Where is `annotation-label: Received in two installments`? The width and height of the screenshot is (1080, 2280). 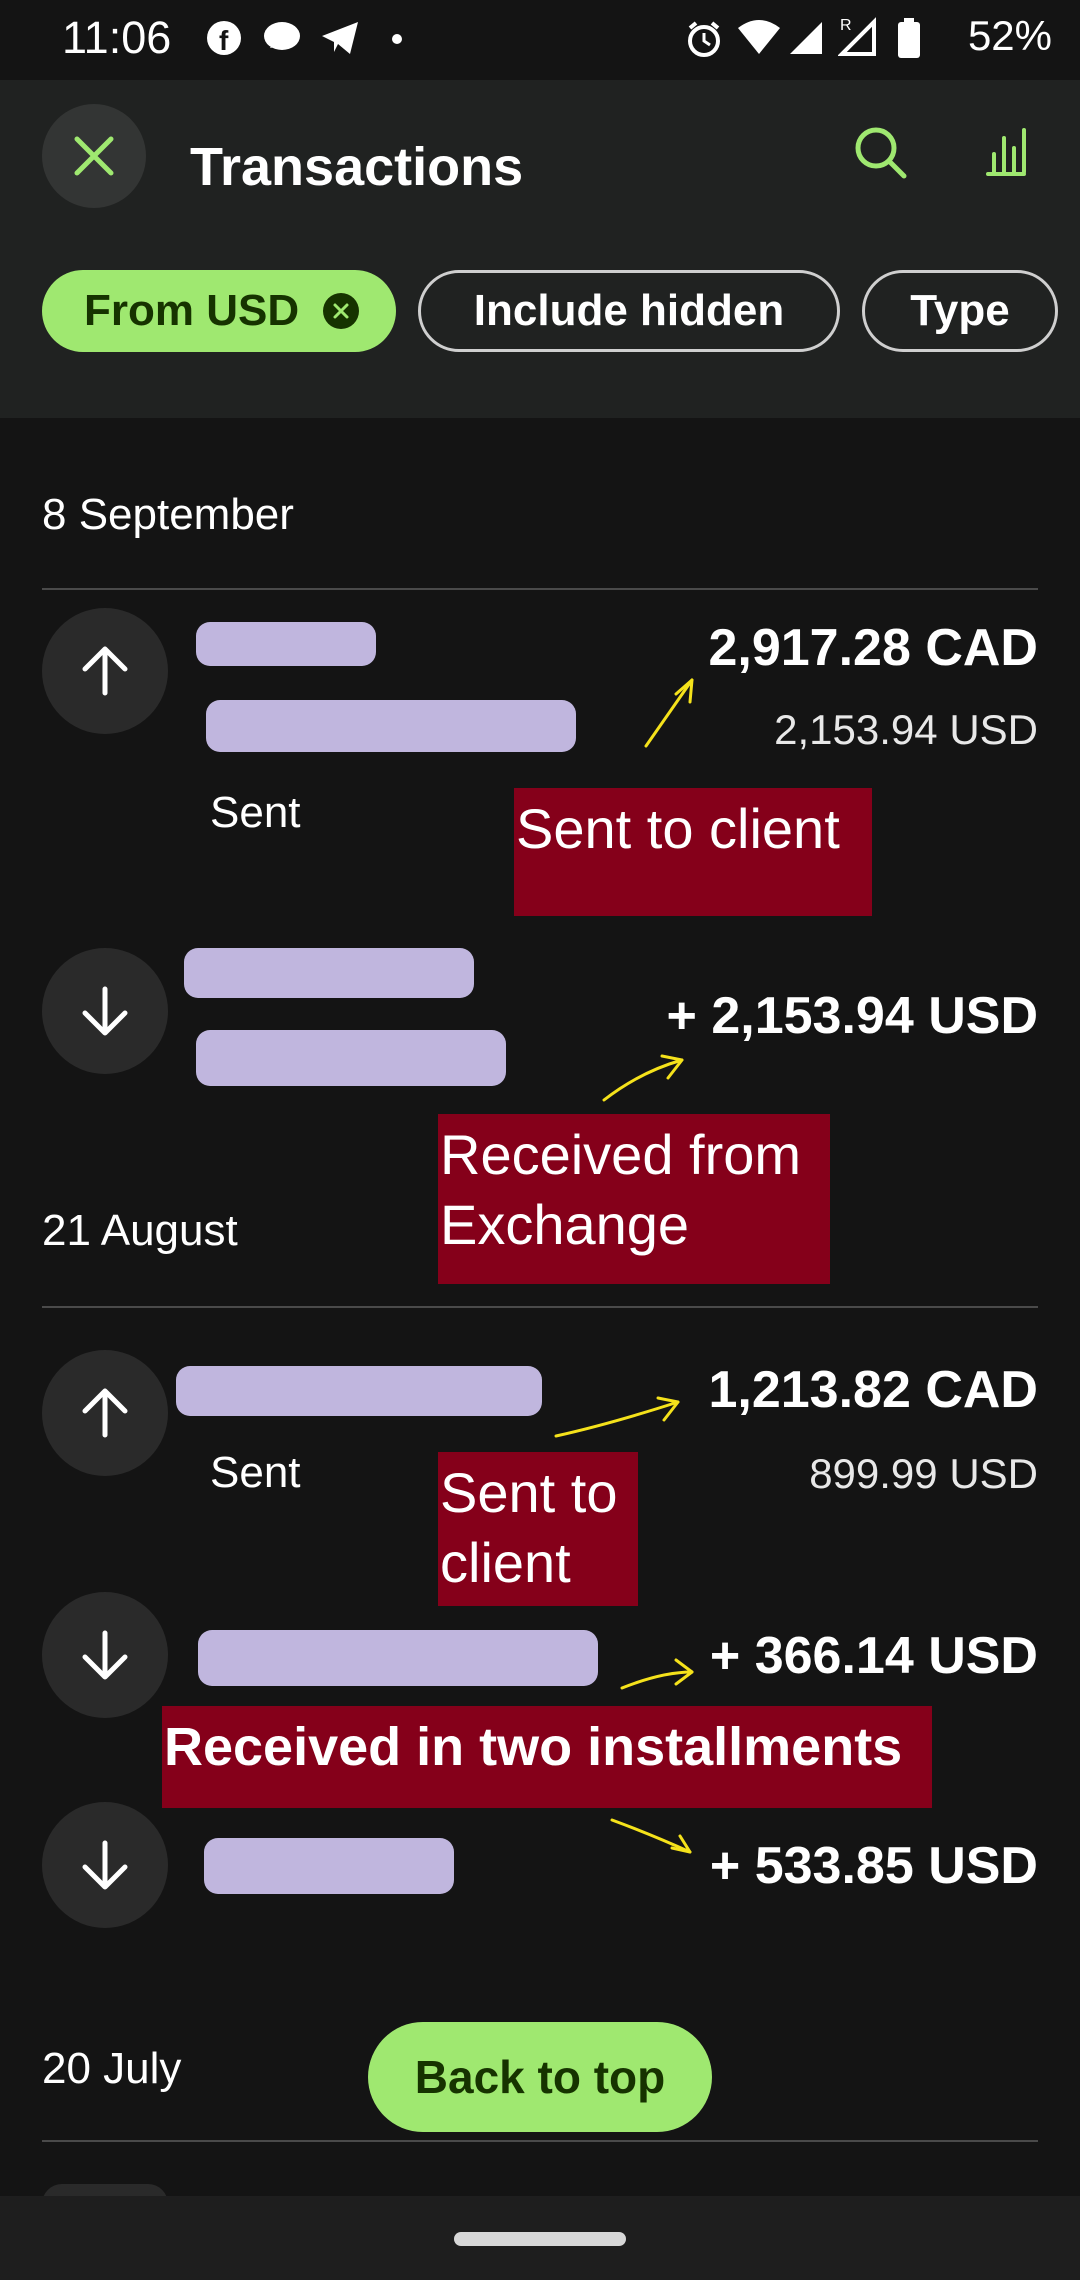 annotation-label: Received in two installments is located at coordinates (547, 1757).